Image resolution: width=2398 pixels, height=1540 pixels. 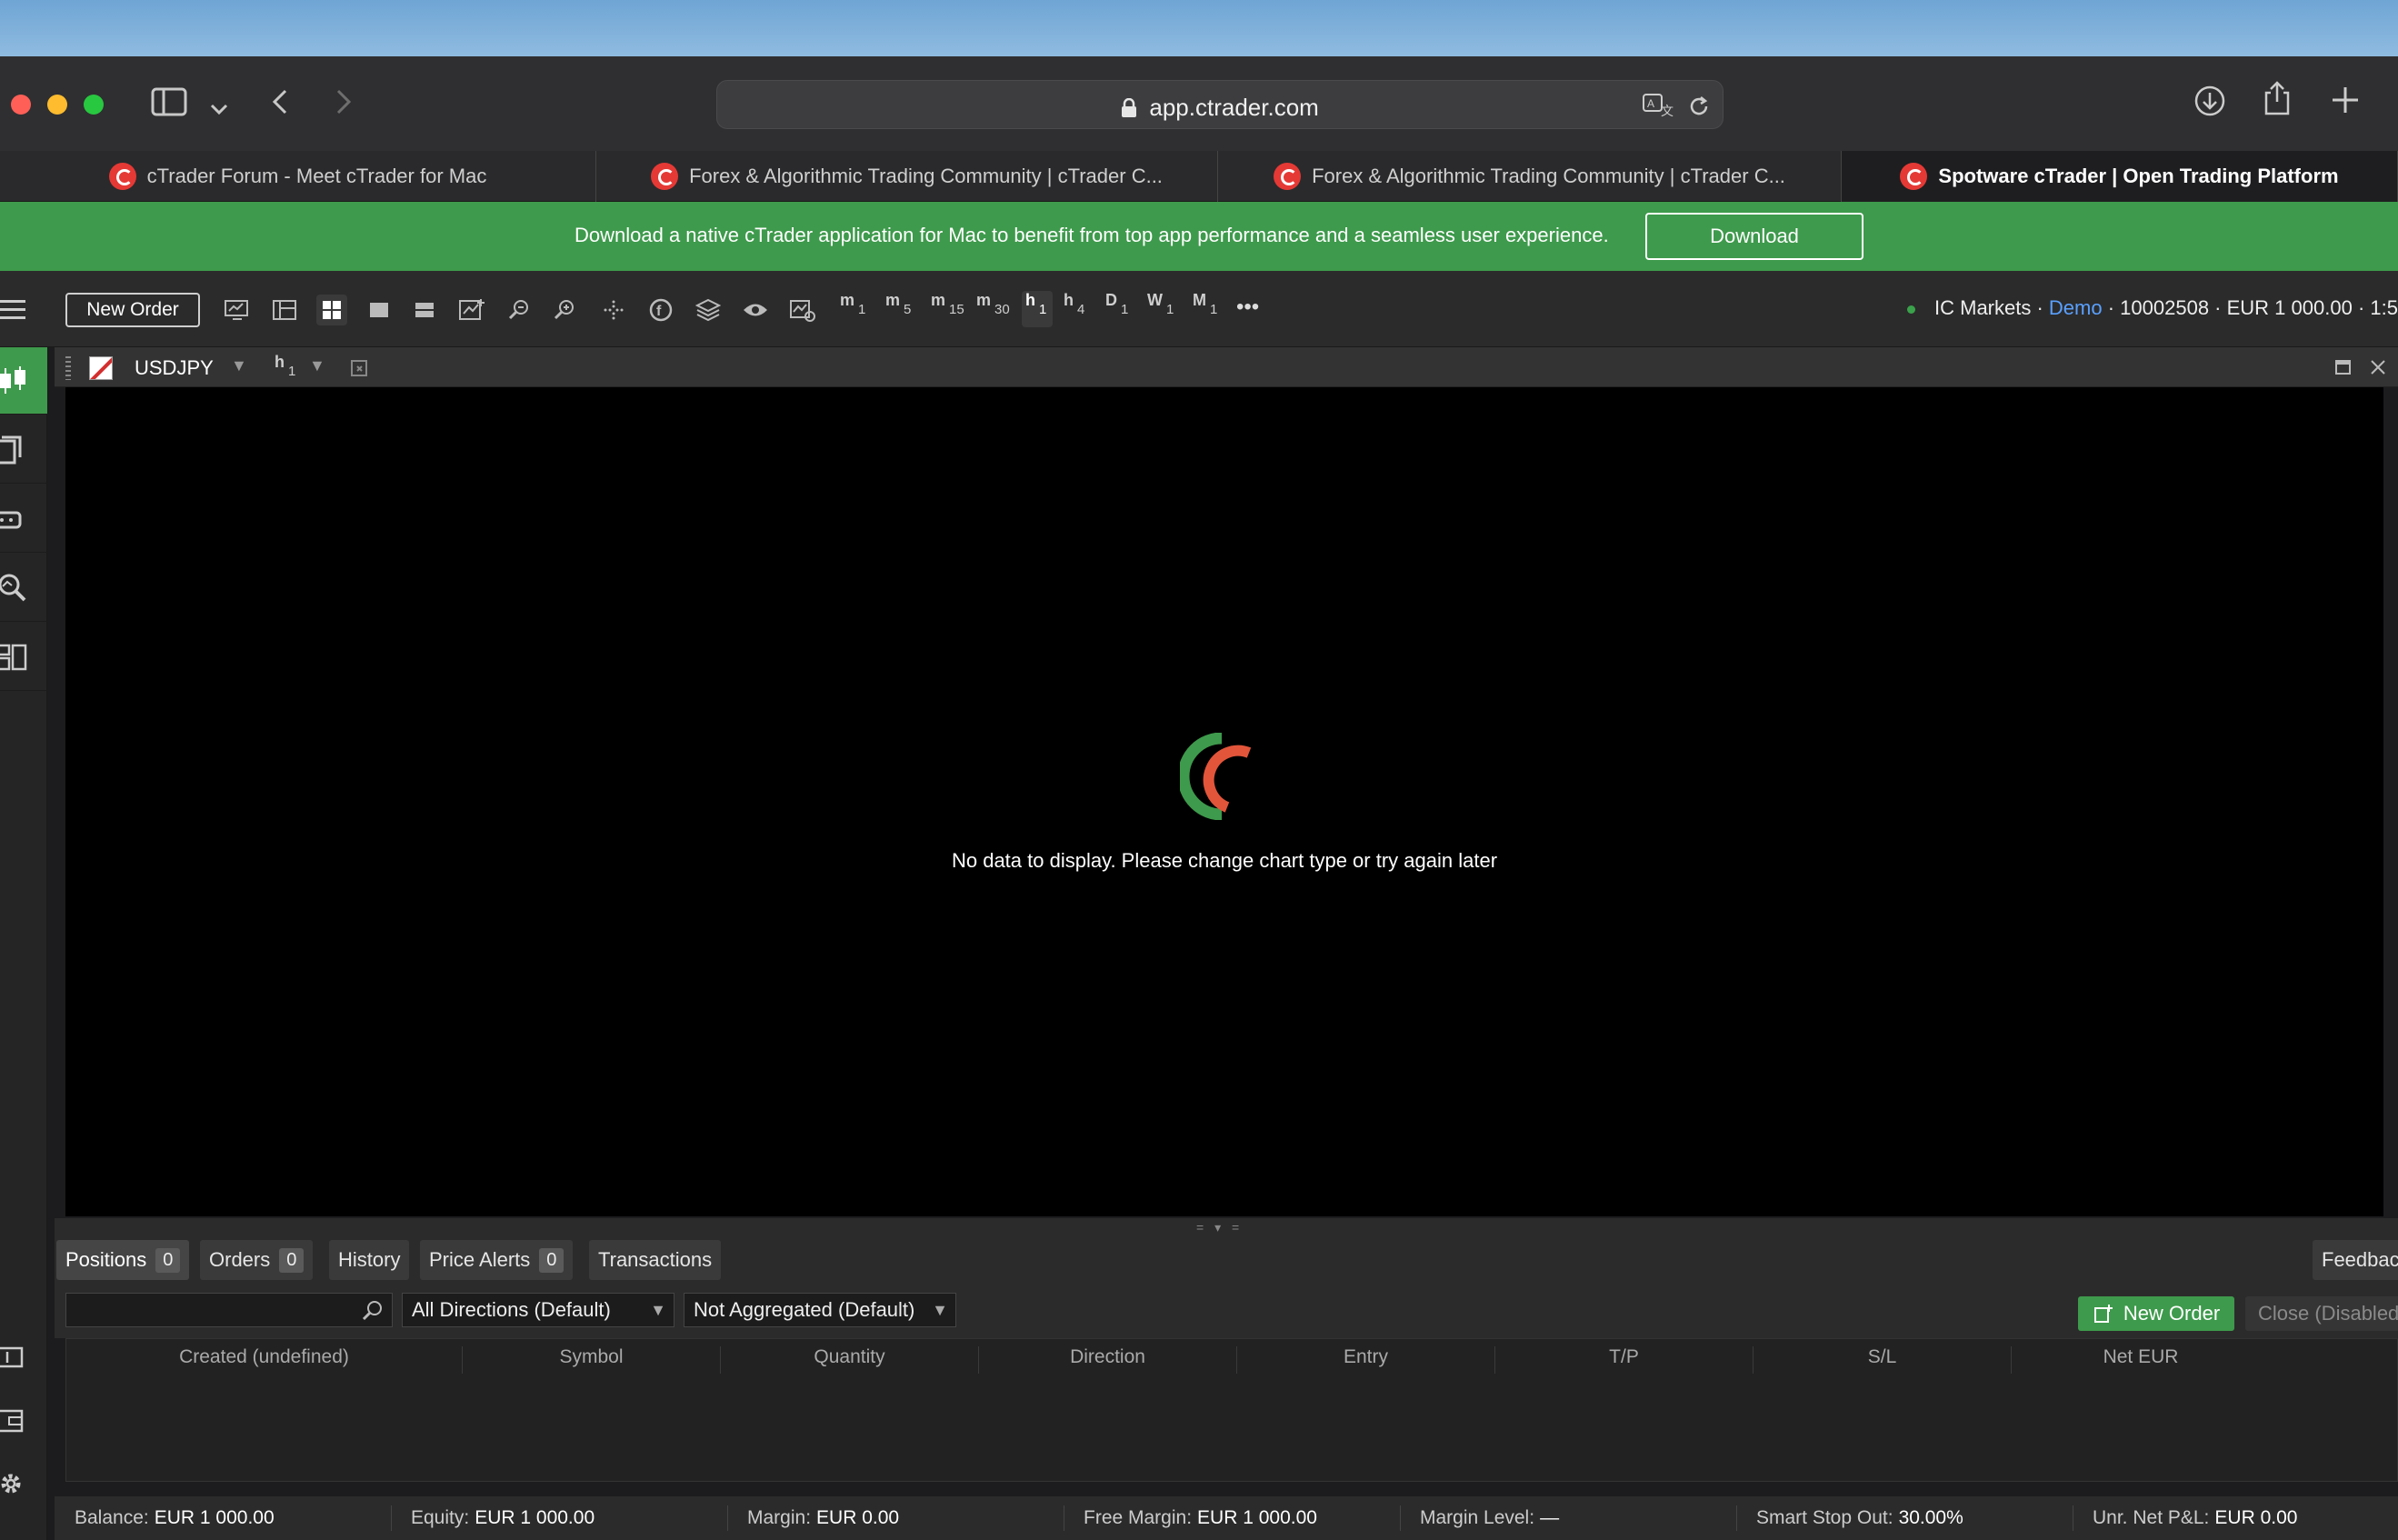 What do you see at coordinates (756, 310) in the screenshot?
I see `eye-icon` at bounding box center [756, 310].